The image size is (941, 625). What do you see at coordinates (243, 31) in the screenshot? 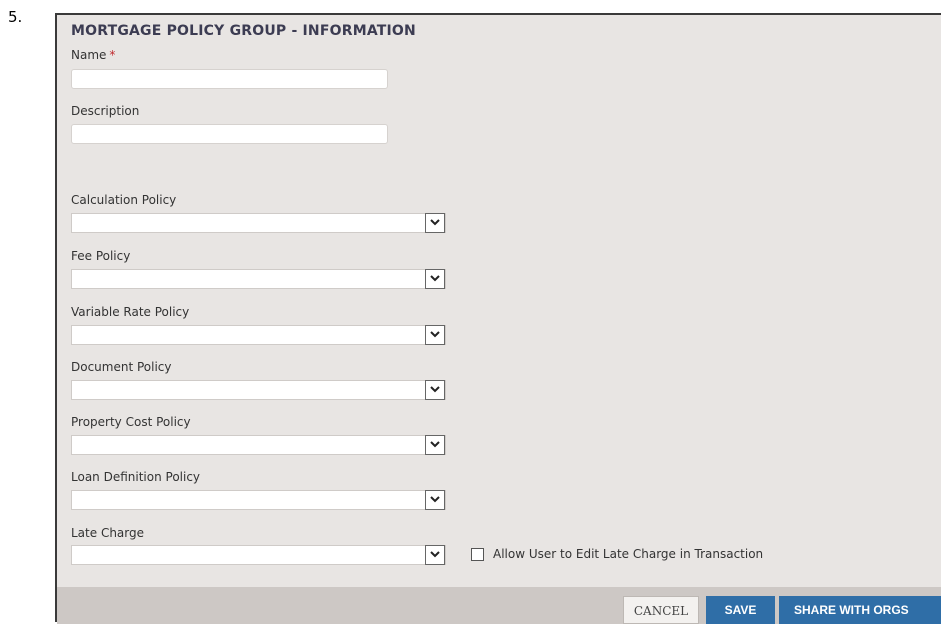
I see `panel-title: MORTGAGE POLICY GROUP - INFORMATION` at bounding box center [243, 31].